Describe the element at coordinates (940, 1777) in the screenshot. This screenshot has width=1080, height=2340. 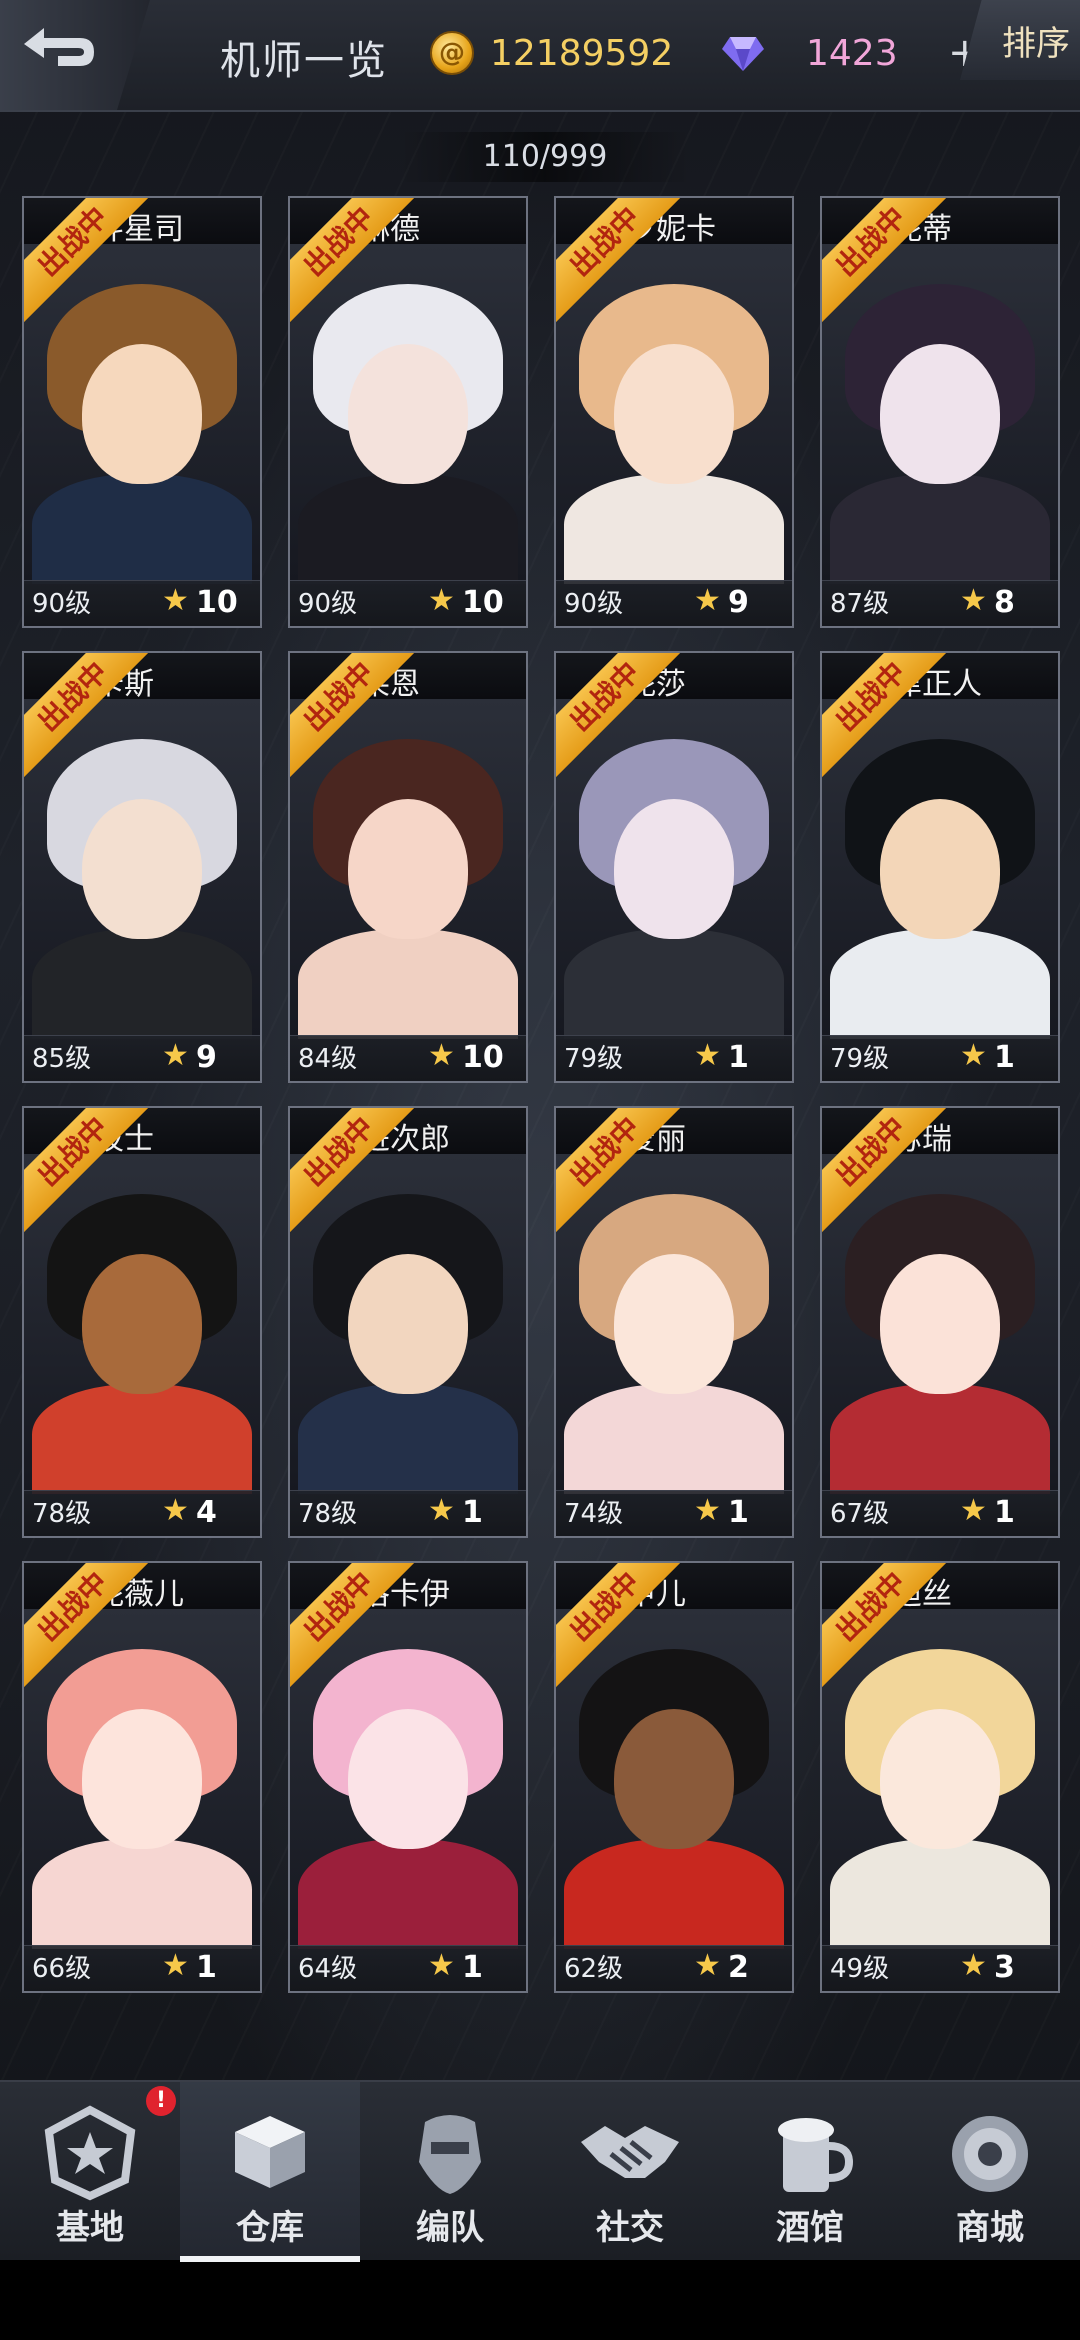
I see `pilot-card: 迪丝 出战中 49级 ★ 3` at that location.